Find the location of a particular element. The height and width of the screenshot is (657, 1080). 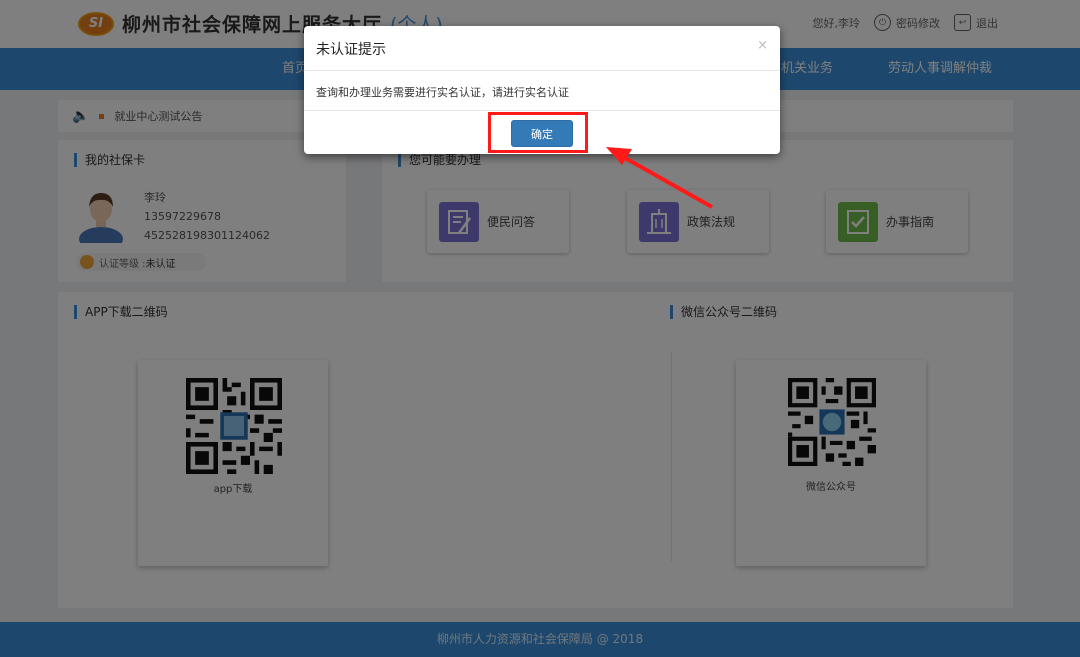

dialog-header: 未认证提示 × is located at coordinates (542, 48).